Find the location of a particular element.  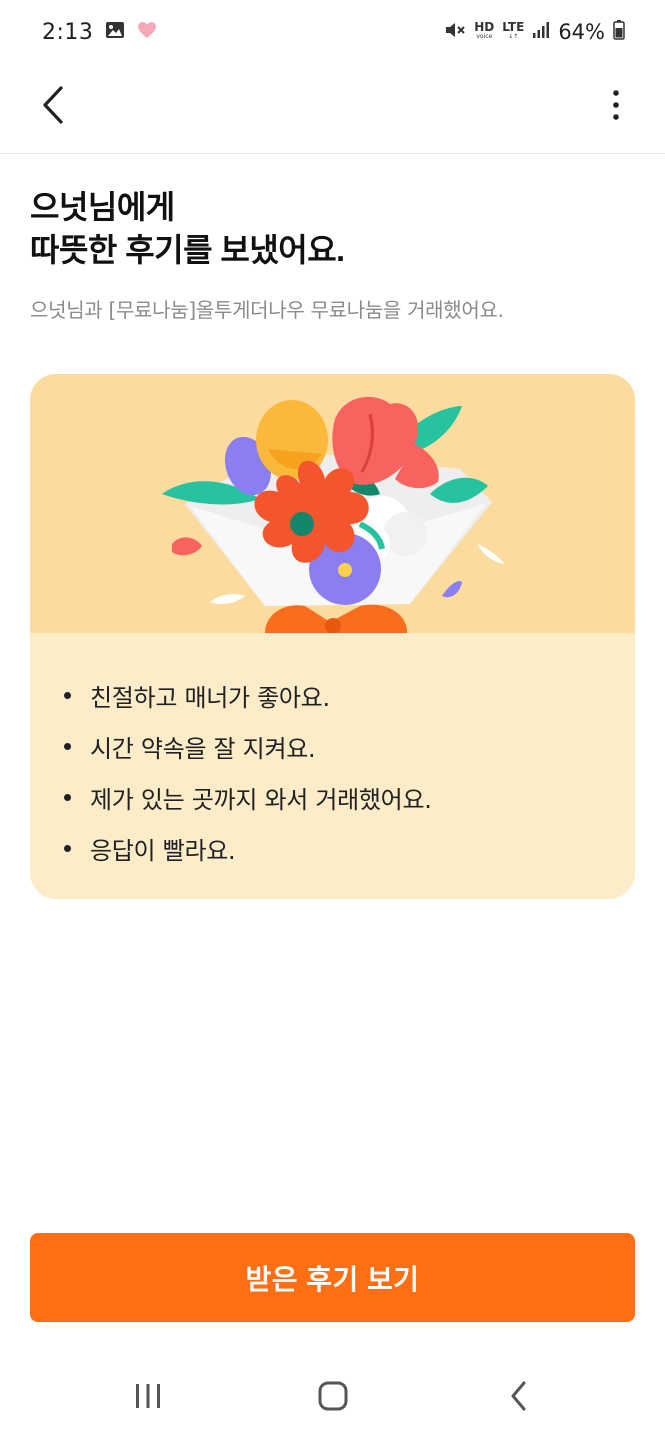

more-vertical-icon is located at coordinates (616, 105).